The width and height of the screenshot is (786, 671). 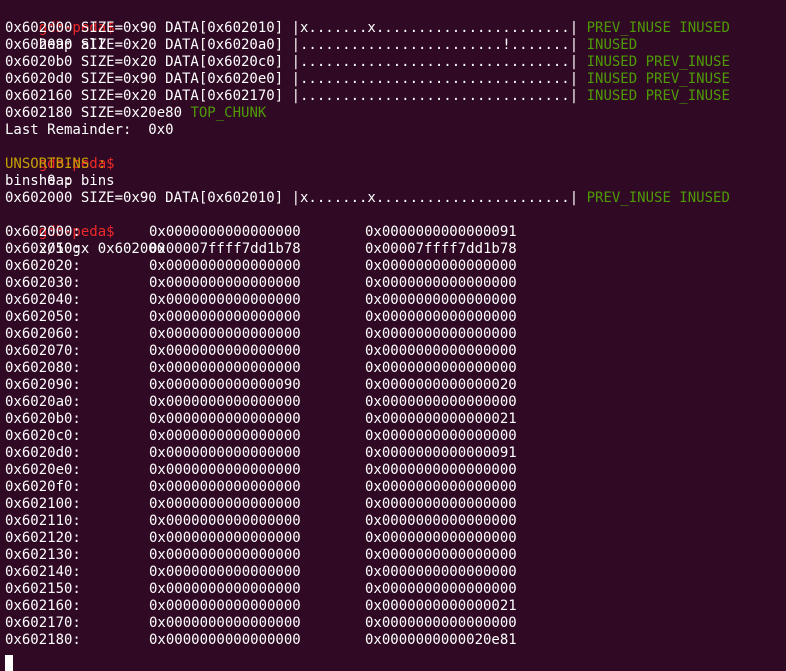 What do you see at coordinates (39, 181) in the screenshot?
I see `bins-label: bins 0 :` at bounding box center [39, 181].